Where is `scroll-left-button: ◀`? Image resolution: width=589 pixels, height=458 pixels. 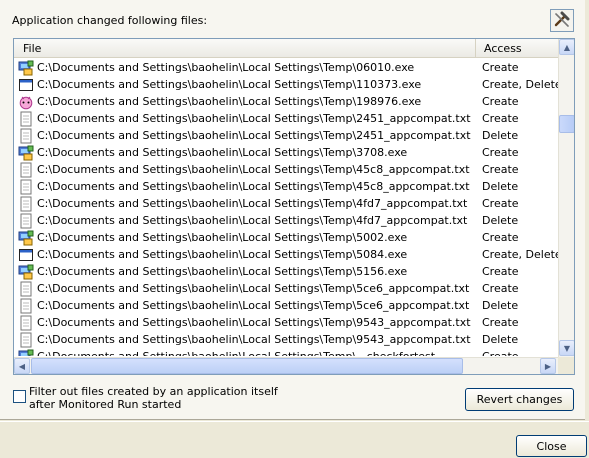 scroll-left-button: ◀ is located at coordinates (22, 366).